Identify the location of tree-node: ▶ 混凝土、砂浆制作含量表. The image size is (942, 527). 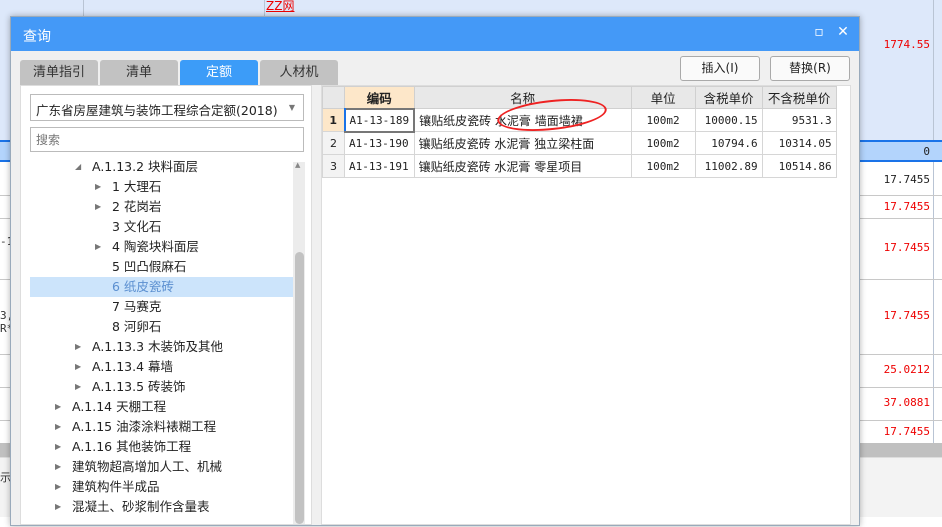
(161, 507).